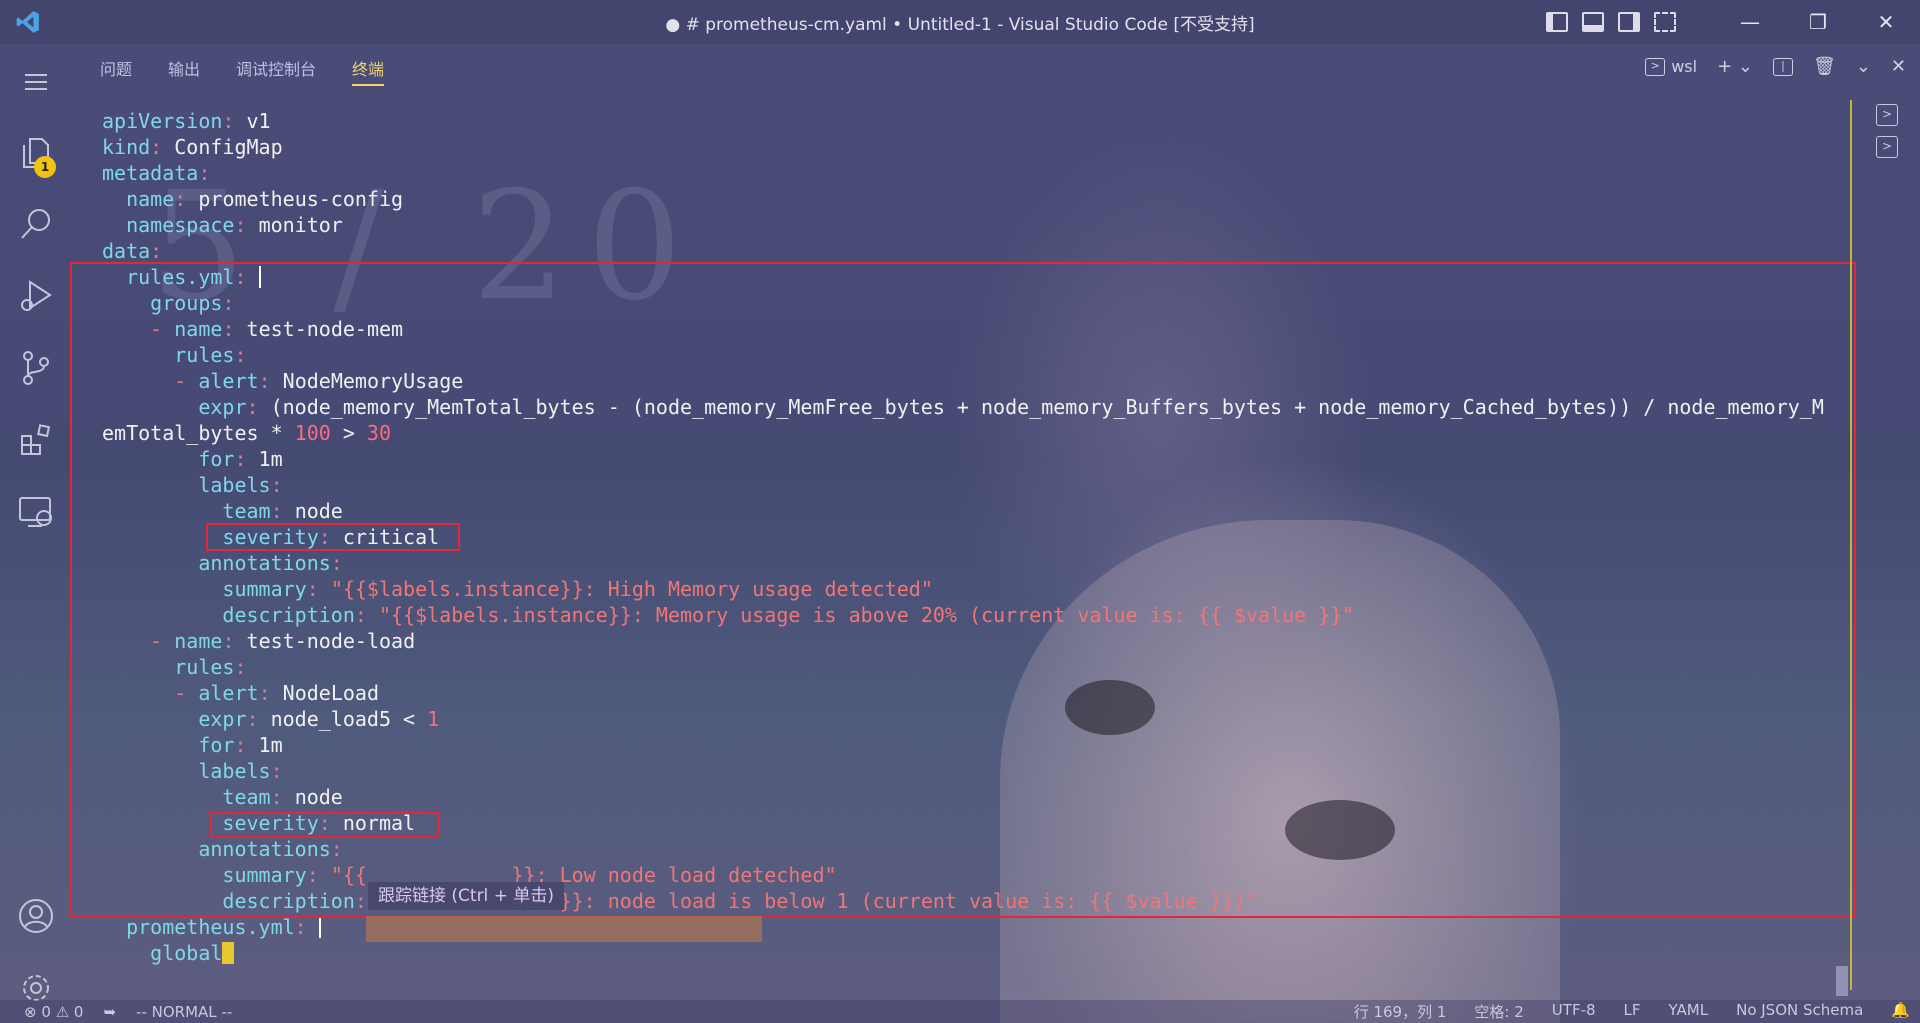 The image size is (1920, 1023). What do you see at coordinates (186, 953) in the screenshot?
I see `code-token: global` at bounding box center [186, 953].